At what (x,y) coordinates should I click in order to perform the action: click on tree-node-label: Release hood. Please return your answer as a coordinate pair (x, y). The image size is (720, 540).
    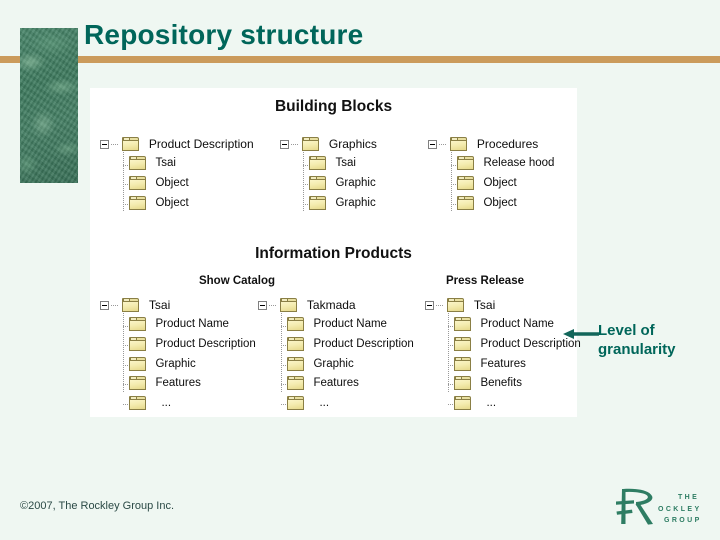
    Looking at the image, I should click on (519, 163).